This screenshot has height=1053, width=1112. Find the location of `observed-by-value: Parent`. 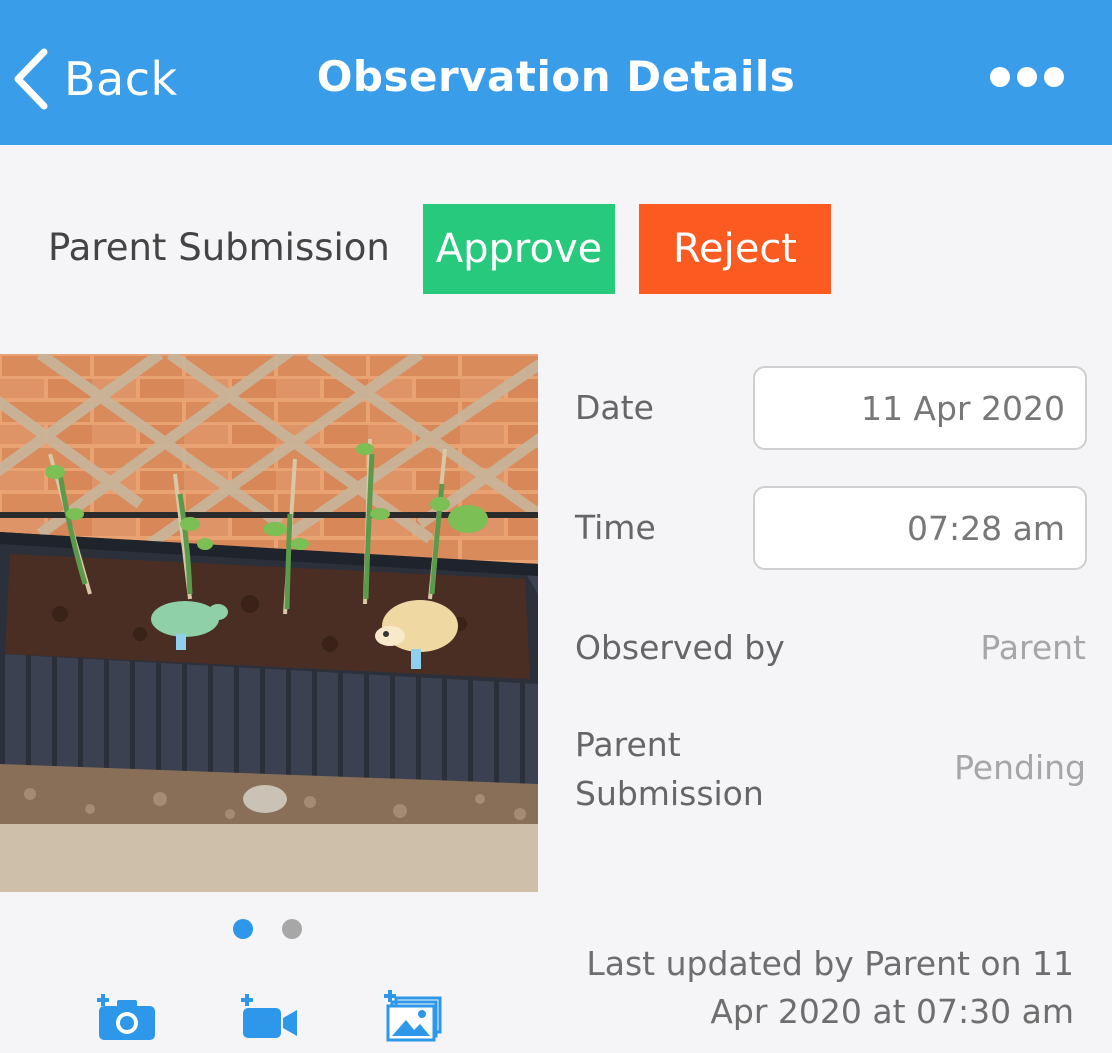

observed-by-value: Parent is located at coordinates (1033, 647).